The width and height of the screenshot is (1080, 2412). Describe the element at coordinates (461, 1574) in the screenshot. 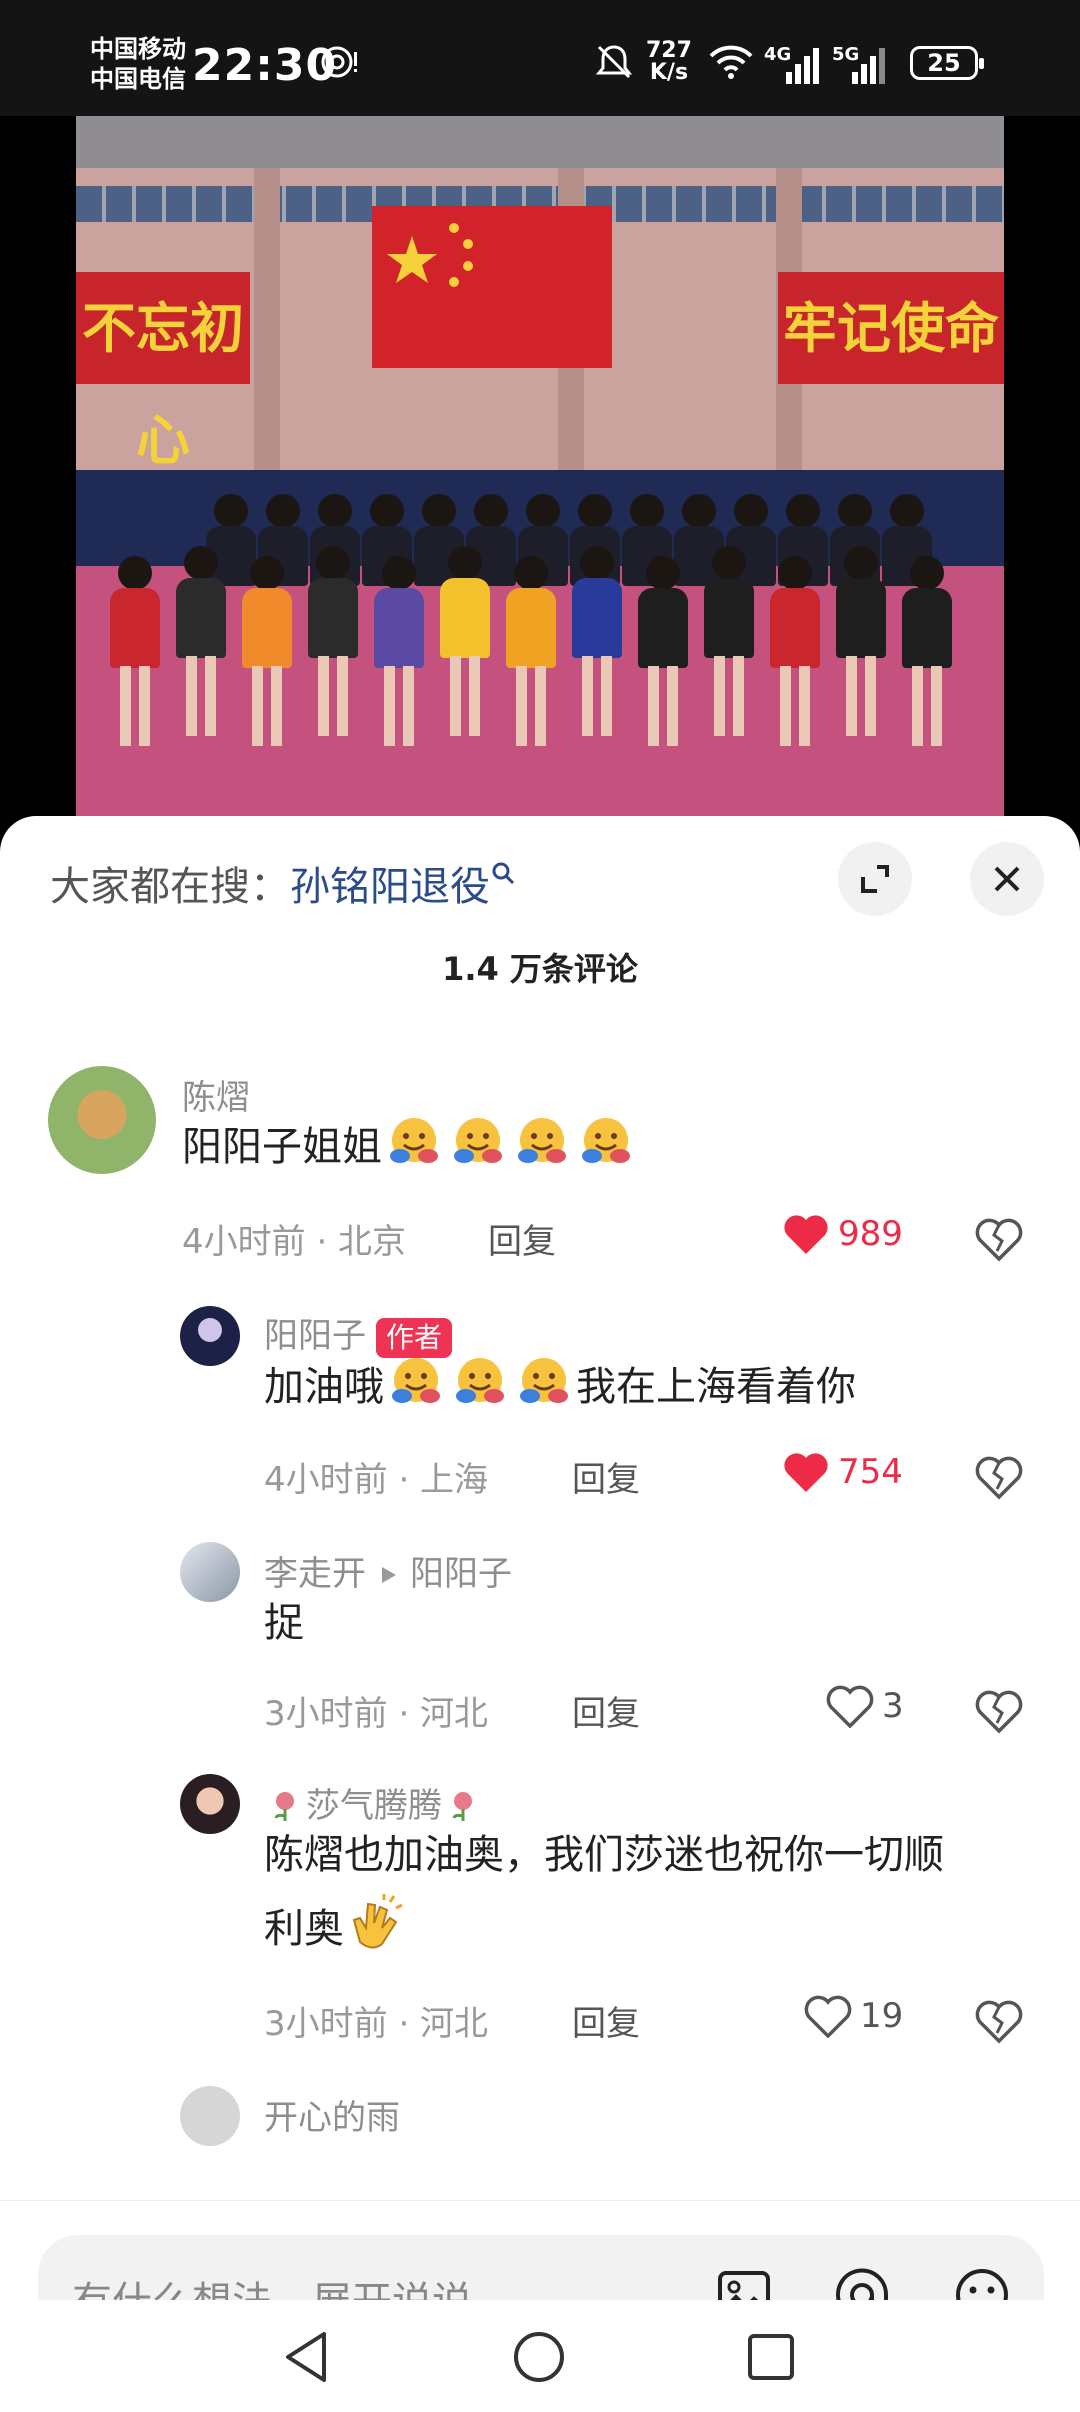

I see `reply-to-name: 阳阳子` at that location.